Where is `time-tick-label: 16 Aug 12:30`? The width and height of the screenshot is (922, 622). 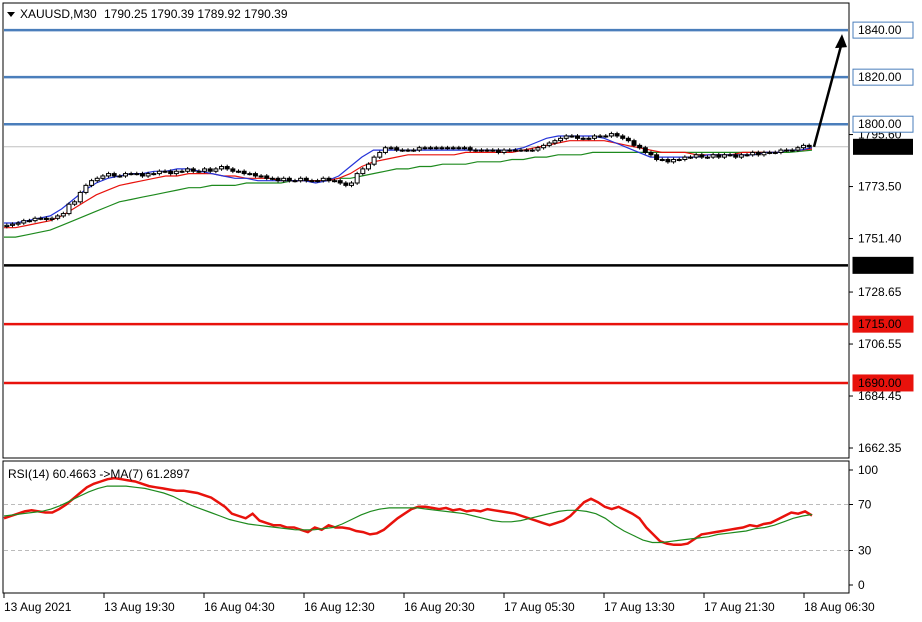 time-tick-label: 16 Aug 12:30 is located at coordinates (339, 607).